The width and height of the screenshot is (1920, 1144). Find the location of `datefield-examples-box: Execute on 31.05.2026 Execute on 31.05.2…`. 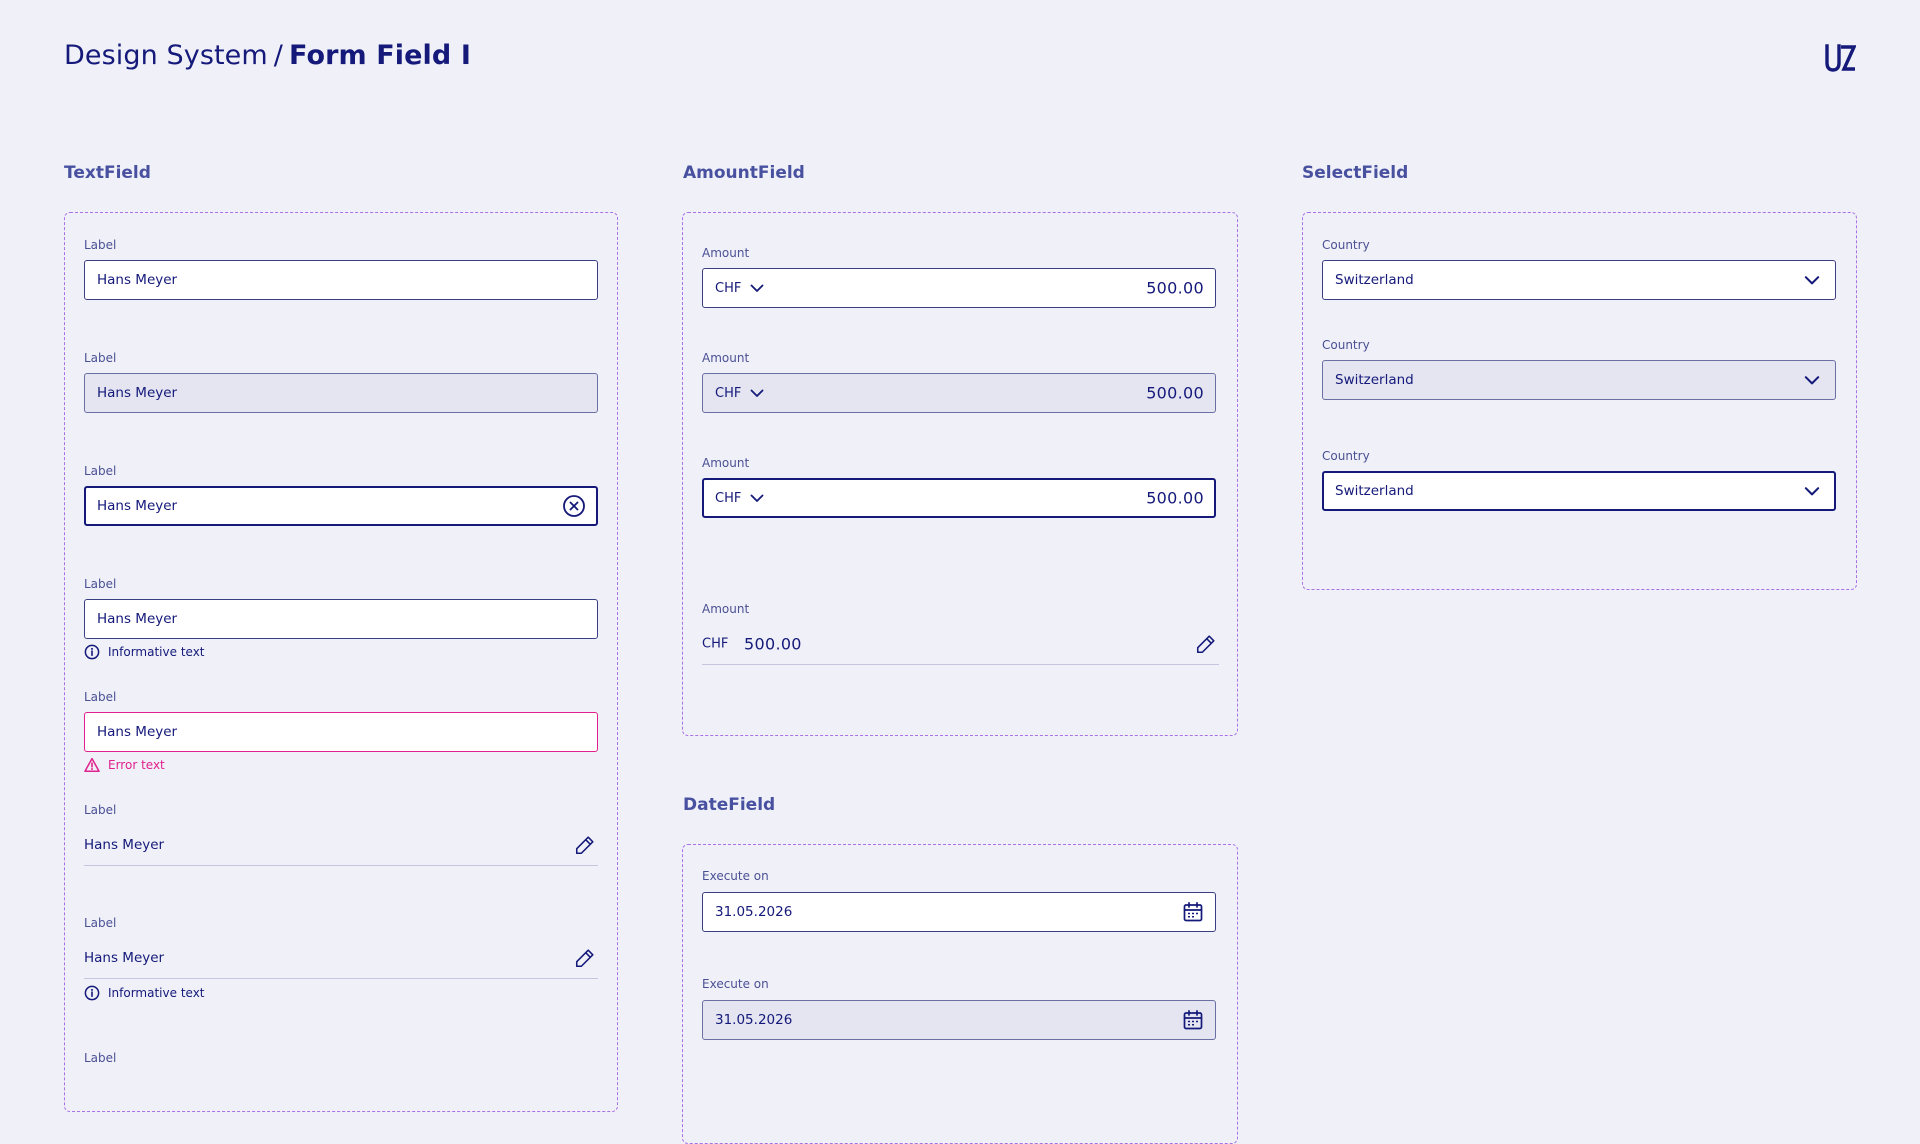

datefield-examples-box: Execute on 31.05.2026 Execute on 31.05.2… is located at coordinates (960, 994).